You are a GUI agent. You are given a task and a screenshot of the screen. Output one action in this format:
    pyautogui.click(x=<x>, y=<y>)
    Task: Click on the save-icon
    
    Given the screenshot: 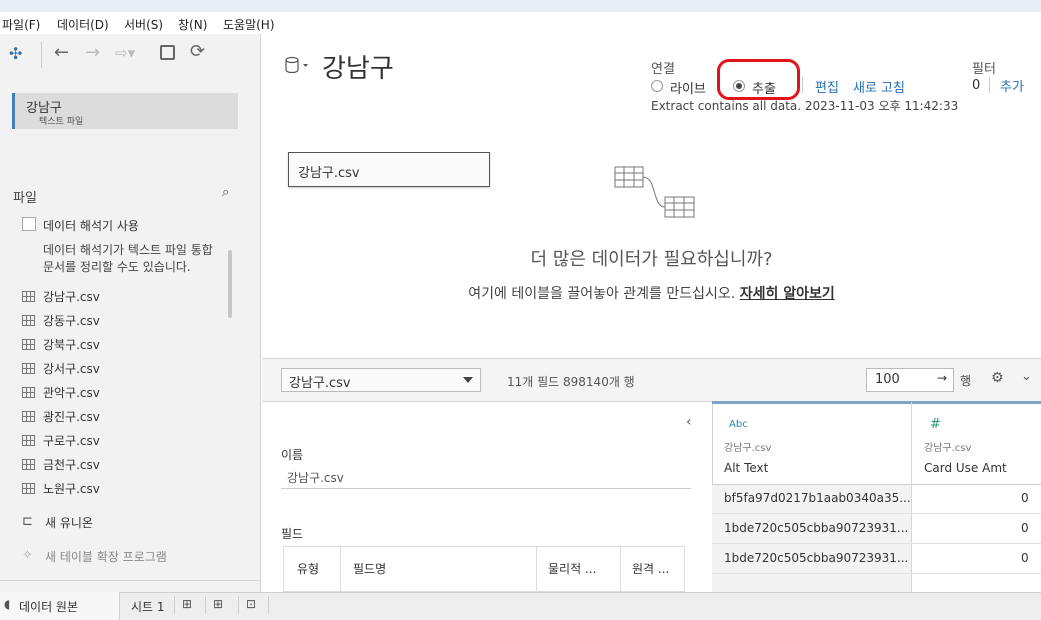 What is the action you would take?
    pyautogui.click(x=167, y=52)
    